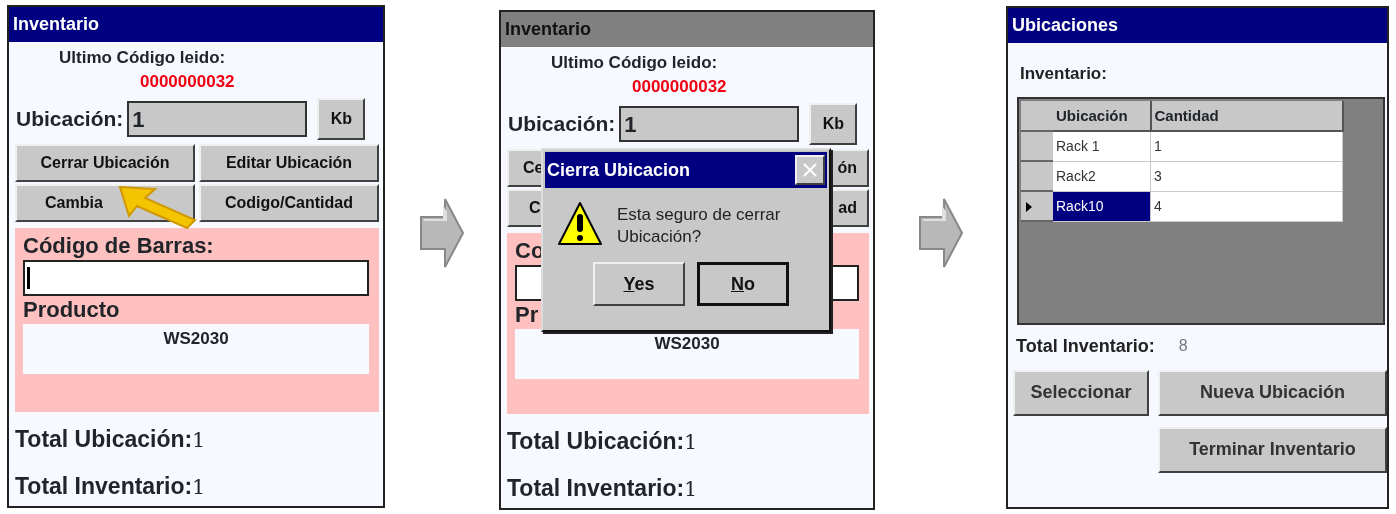  Describe the element at coordinates (1101, 146) in the screenshot. I see `table-cell: Rack 1` at that location.